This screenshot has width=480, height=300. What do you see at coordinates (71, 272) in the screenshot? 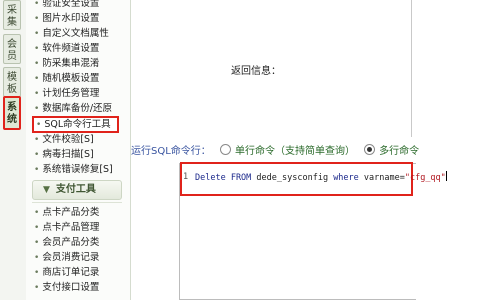
I see `menu-item-label: 商店订单记录` at bounding box center [71, 272].